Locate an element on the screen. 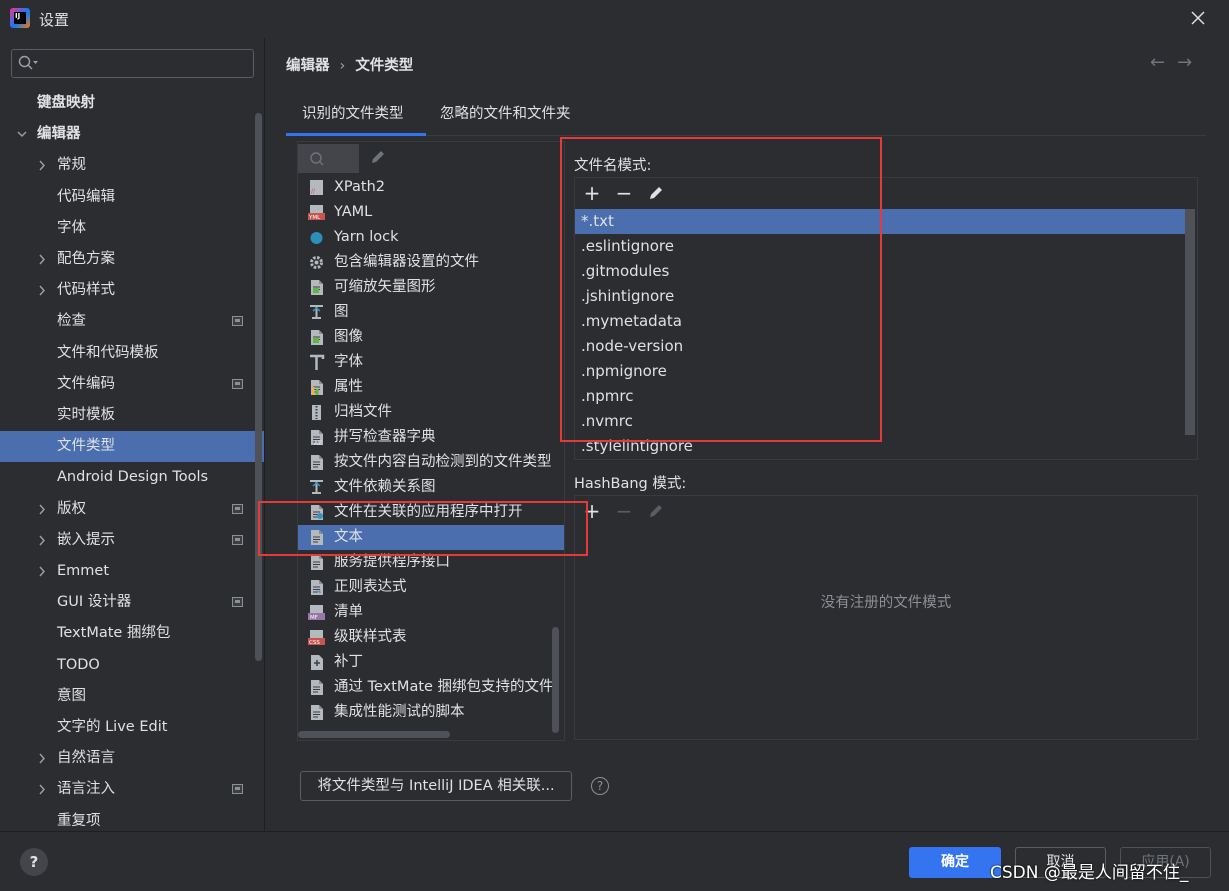 The width and height of the screenshot is (1229, 891). dialog-footer: ? 确定 取消 应用(A) CSDN @最是人间留不住_ is located at coordinates (614, 861).